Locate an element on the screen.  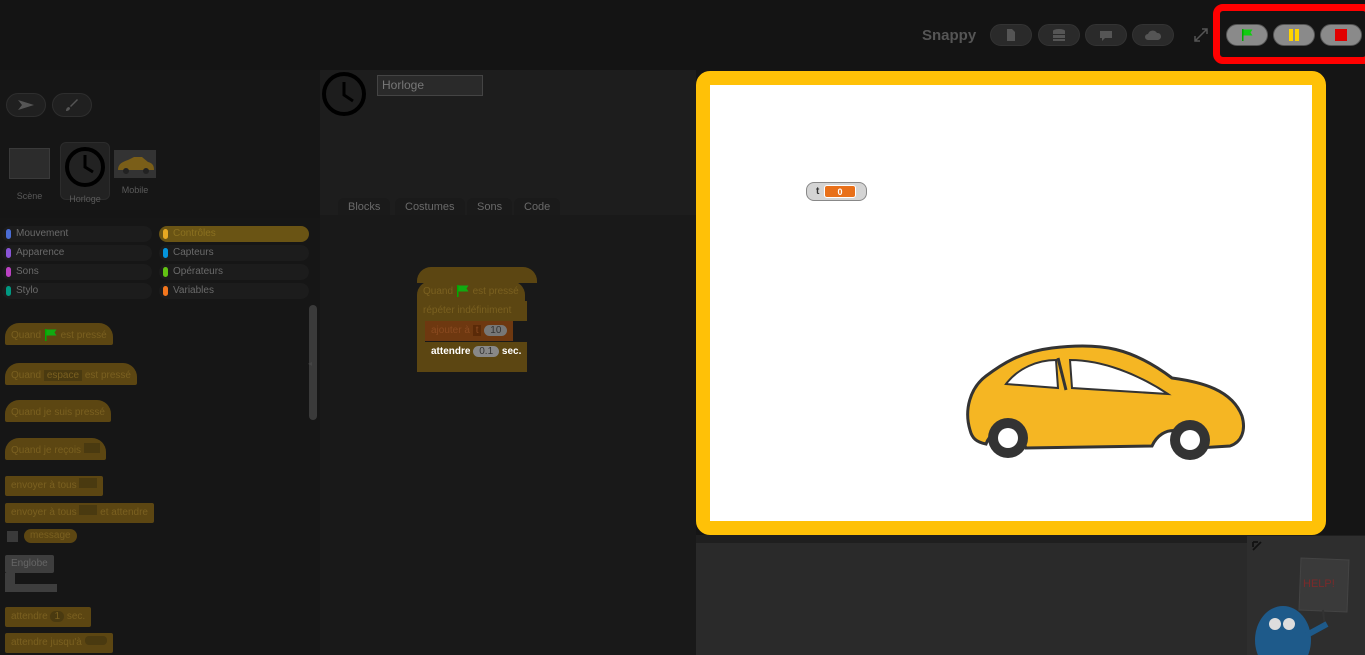
palette-block-when-flag: Quand est pressé is located at coordinates (59, 334).